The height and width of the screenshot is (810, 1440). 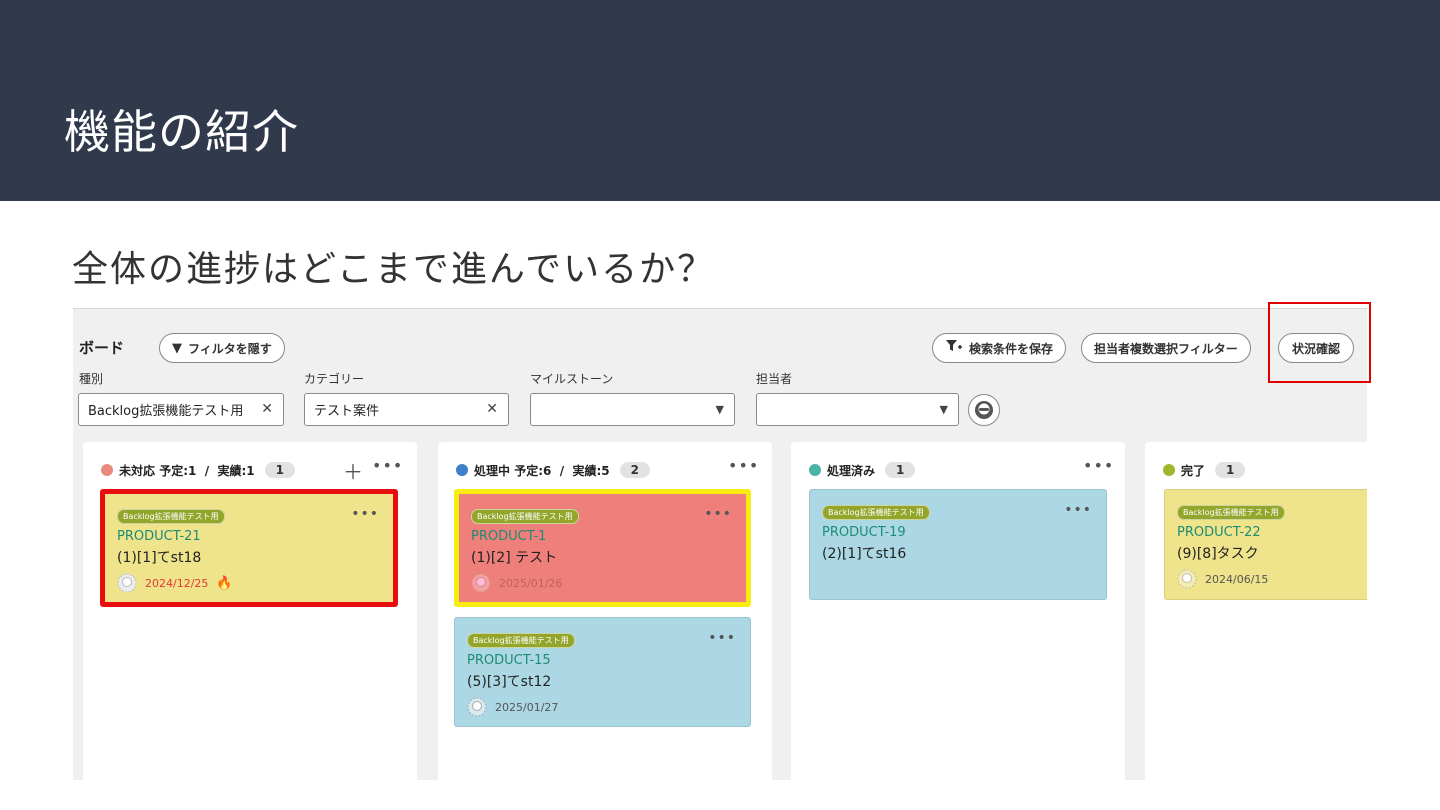 What do you see at coordinates (1011, 348) in the screenshot?
I see `save-search-label: 検索条件を保存` at bounding box center [1011, 348].